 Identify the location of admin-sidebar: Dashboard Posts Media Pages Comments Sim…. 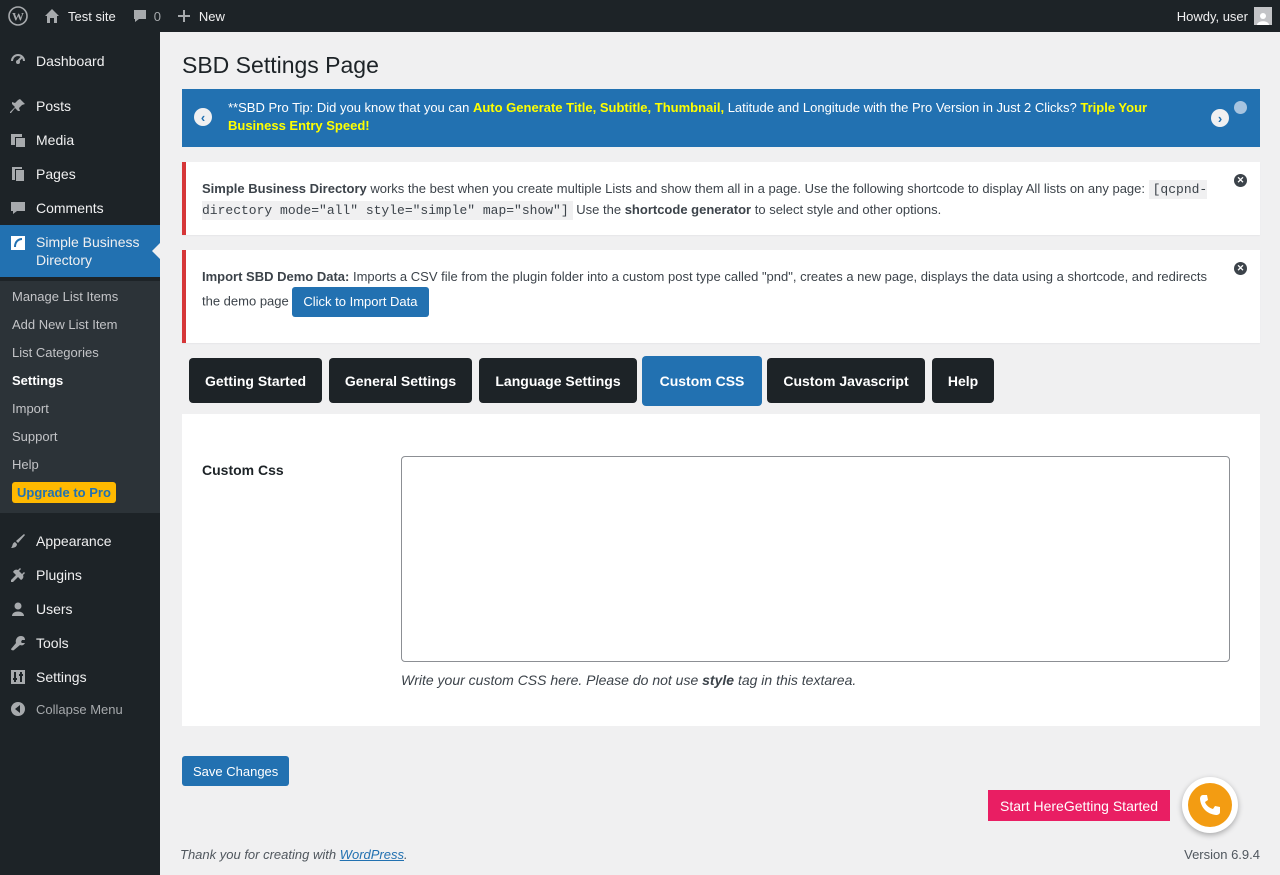
(80, 453).